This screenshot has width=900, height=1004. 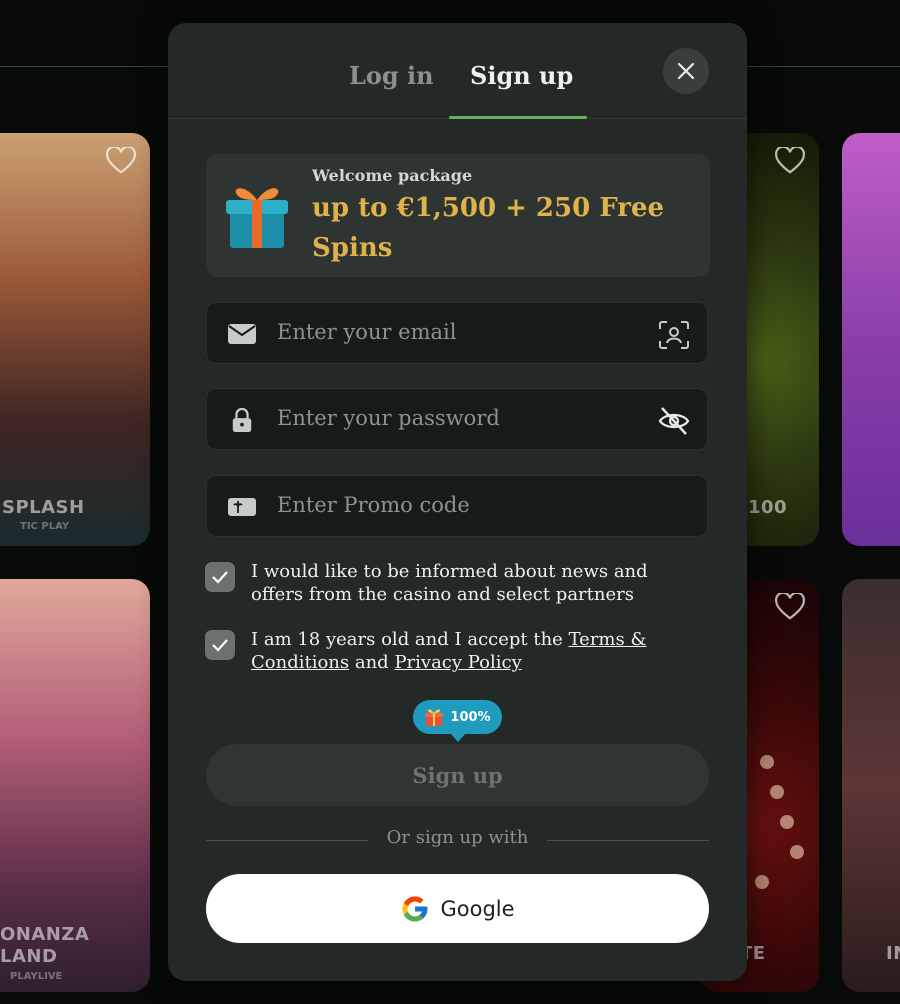 I want to click on bonus-badge: 100%, so click(x=457, y=721).